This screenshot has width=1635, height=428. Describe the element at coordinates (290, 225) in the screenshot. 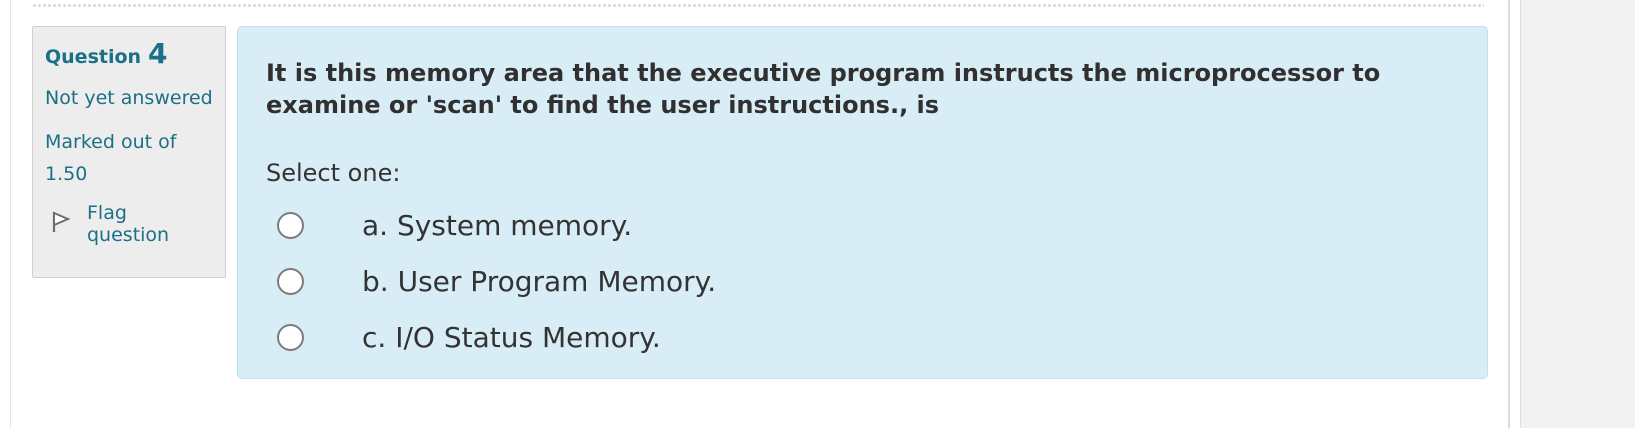

I see `radio-button-a` at that location.